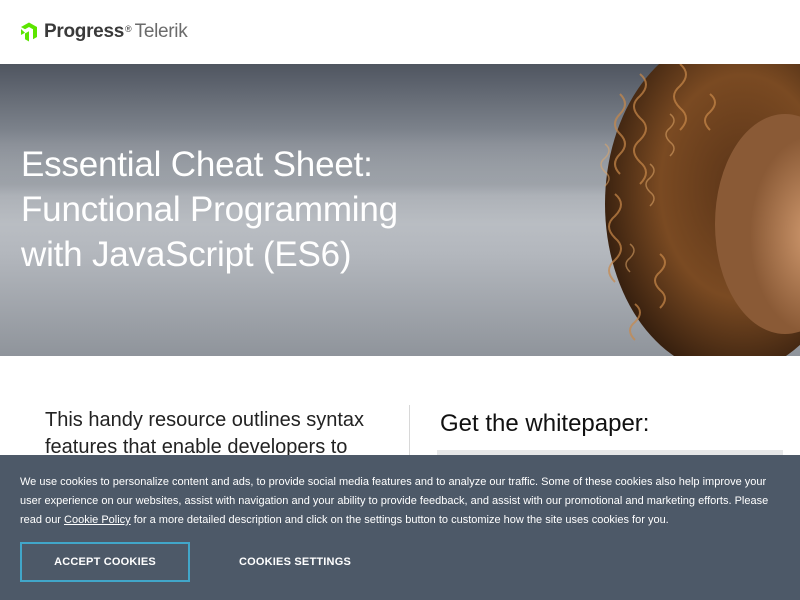  I want to click on progress-telerik-logo: Progress ® Telerik, so click(103, 32).